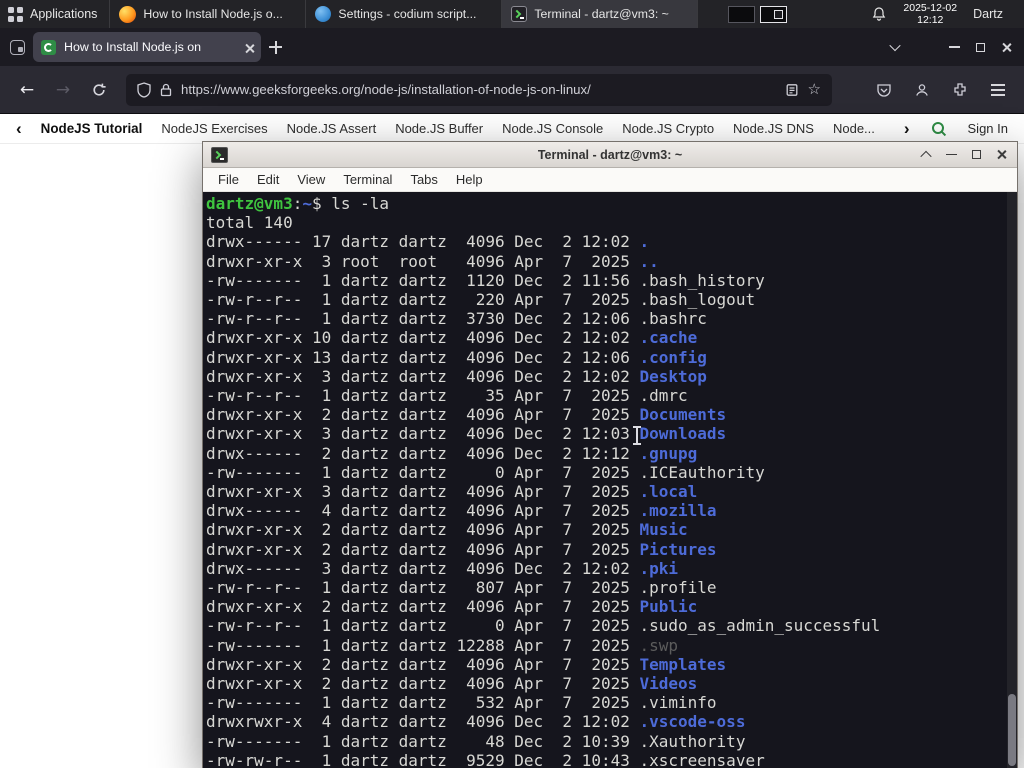 The height and width of the screenshot is (768, 1024). I want to click on subnav-link: Node.JS Buffer, so click(439, 128).